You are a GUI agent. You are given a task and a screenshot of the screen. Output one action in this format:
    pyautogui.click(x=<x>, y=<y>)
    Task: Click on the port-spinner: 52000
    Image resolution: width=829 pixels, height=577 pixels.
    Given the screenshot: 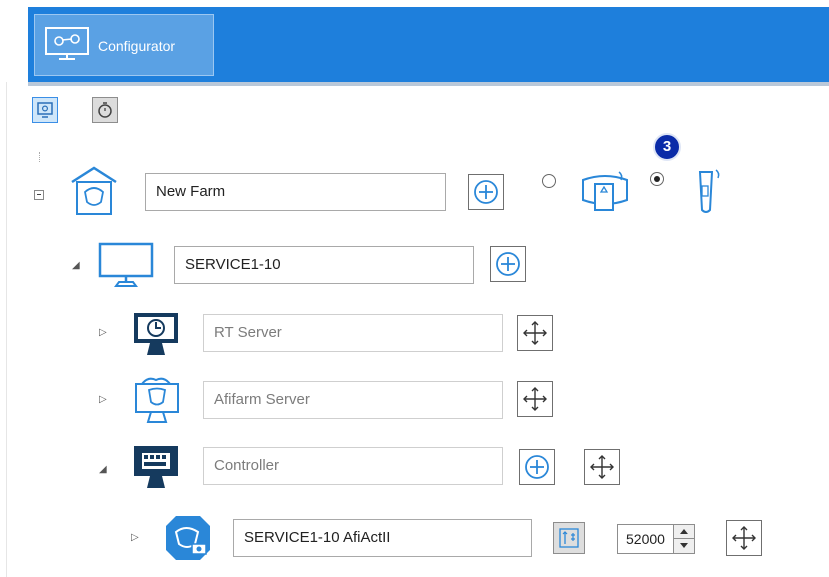 What is the action you would take?
    pyautogui.click(x=656, y=539)
    